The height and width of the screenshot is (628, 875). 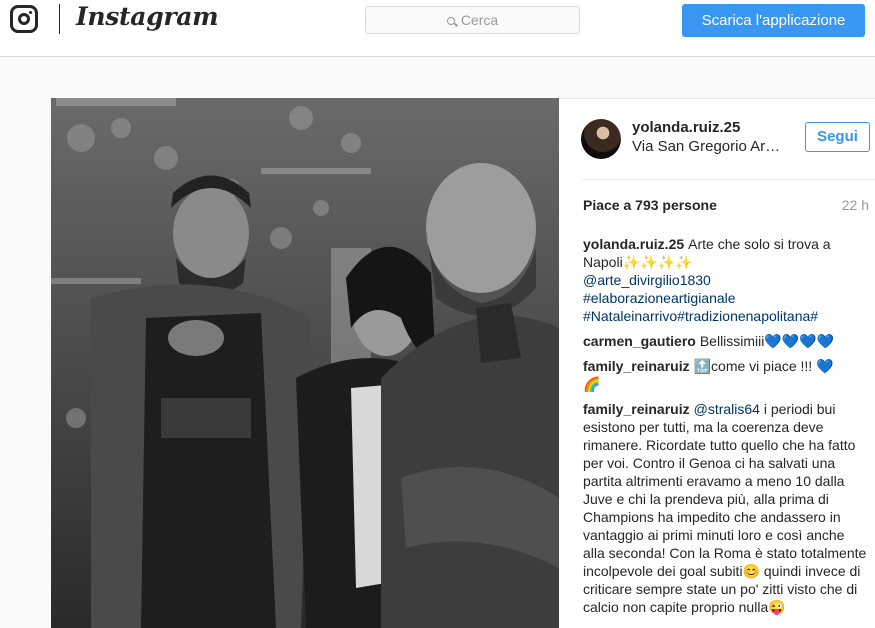 What do you see at coordinates (725, 375) in the screenshot?
I see `list-item: family_reinaruiz 🔝come vi piace !!! 💙 🌈` at bounding box center [725, 375].